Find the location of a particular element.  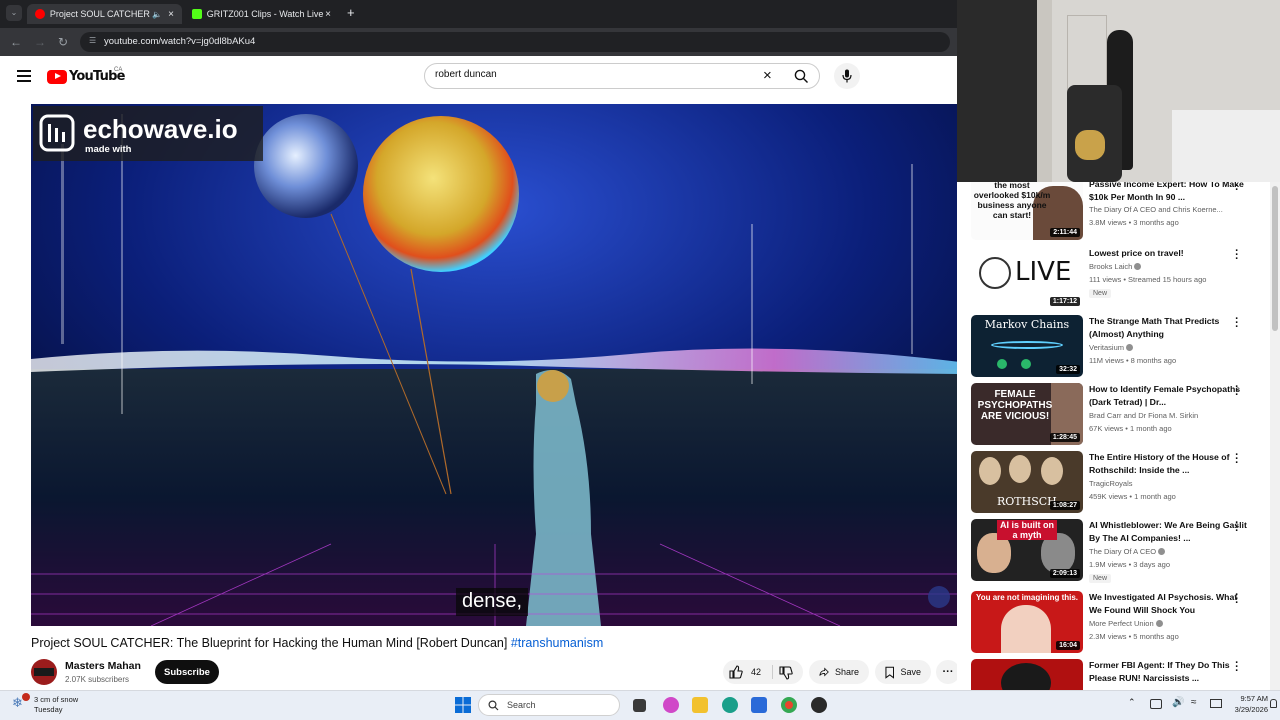

clock-time: 9:57 AM is located at coordinates (1254, 698).